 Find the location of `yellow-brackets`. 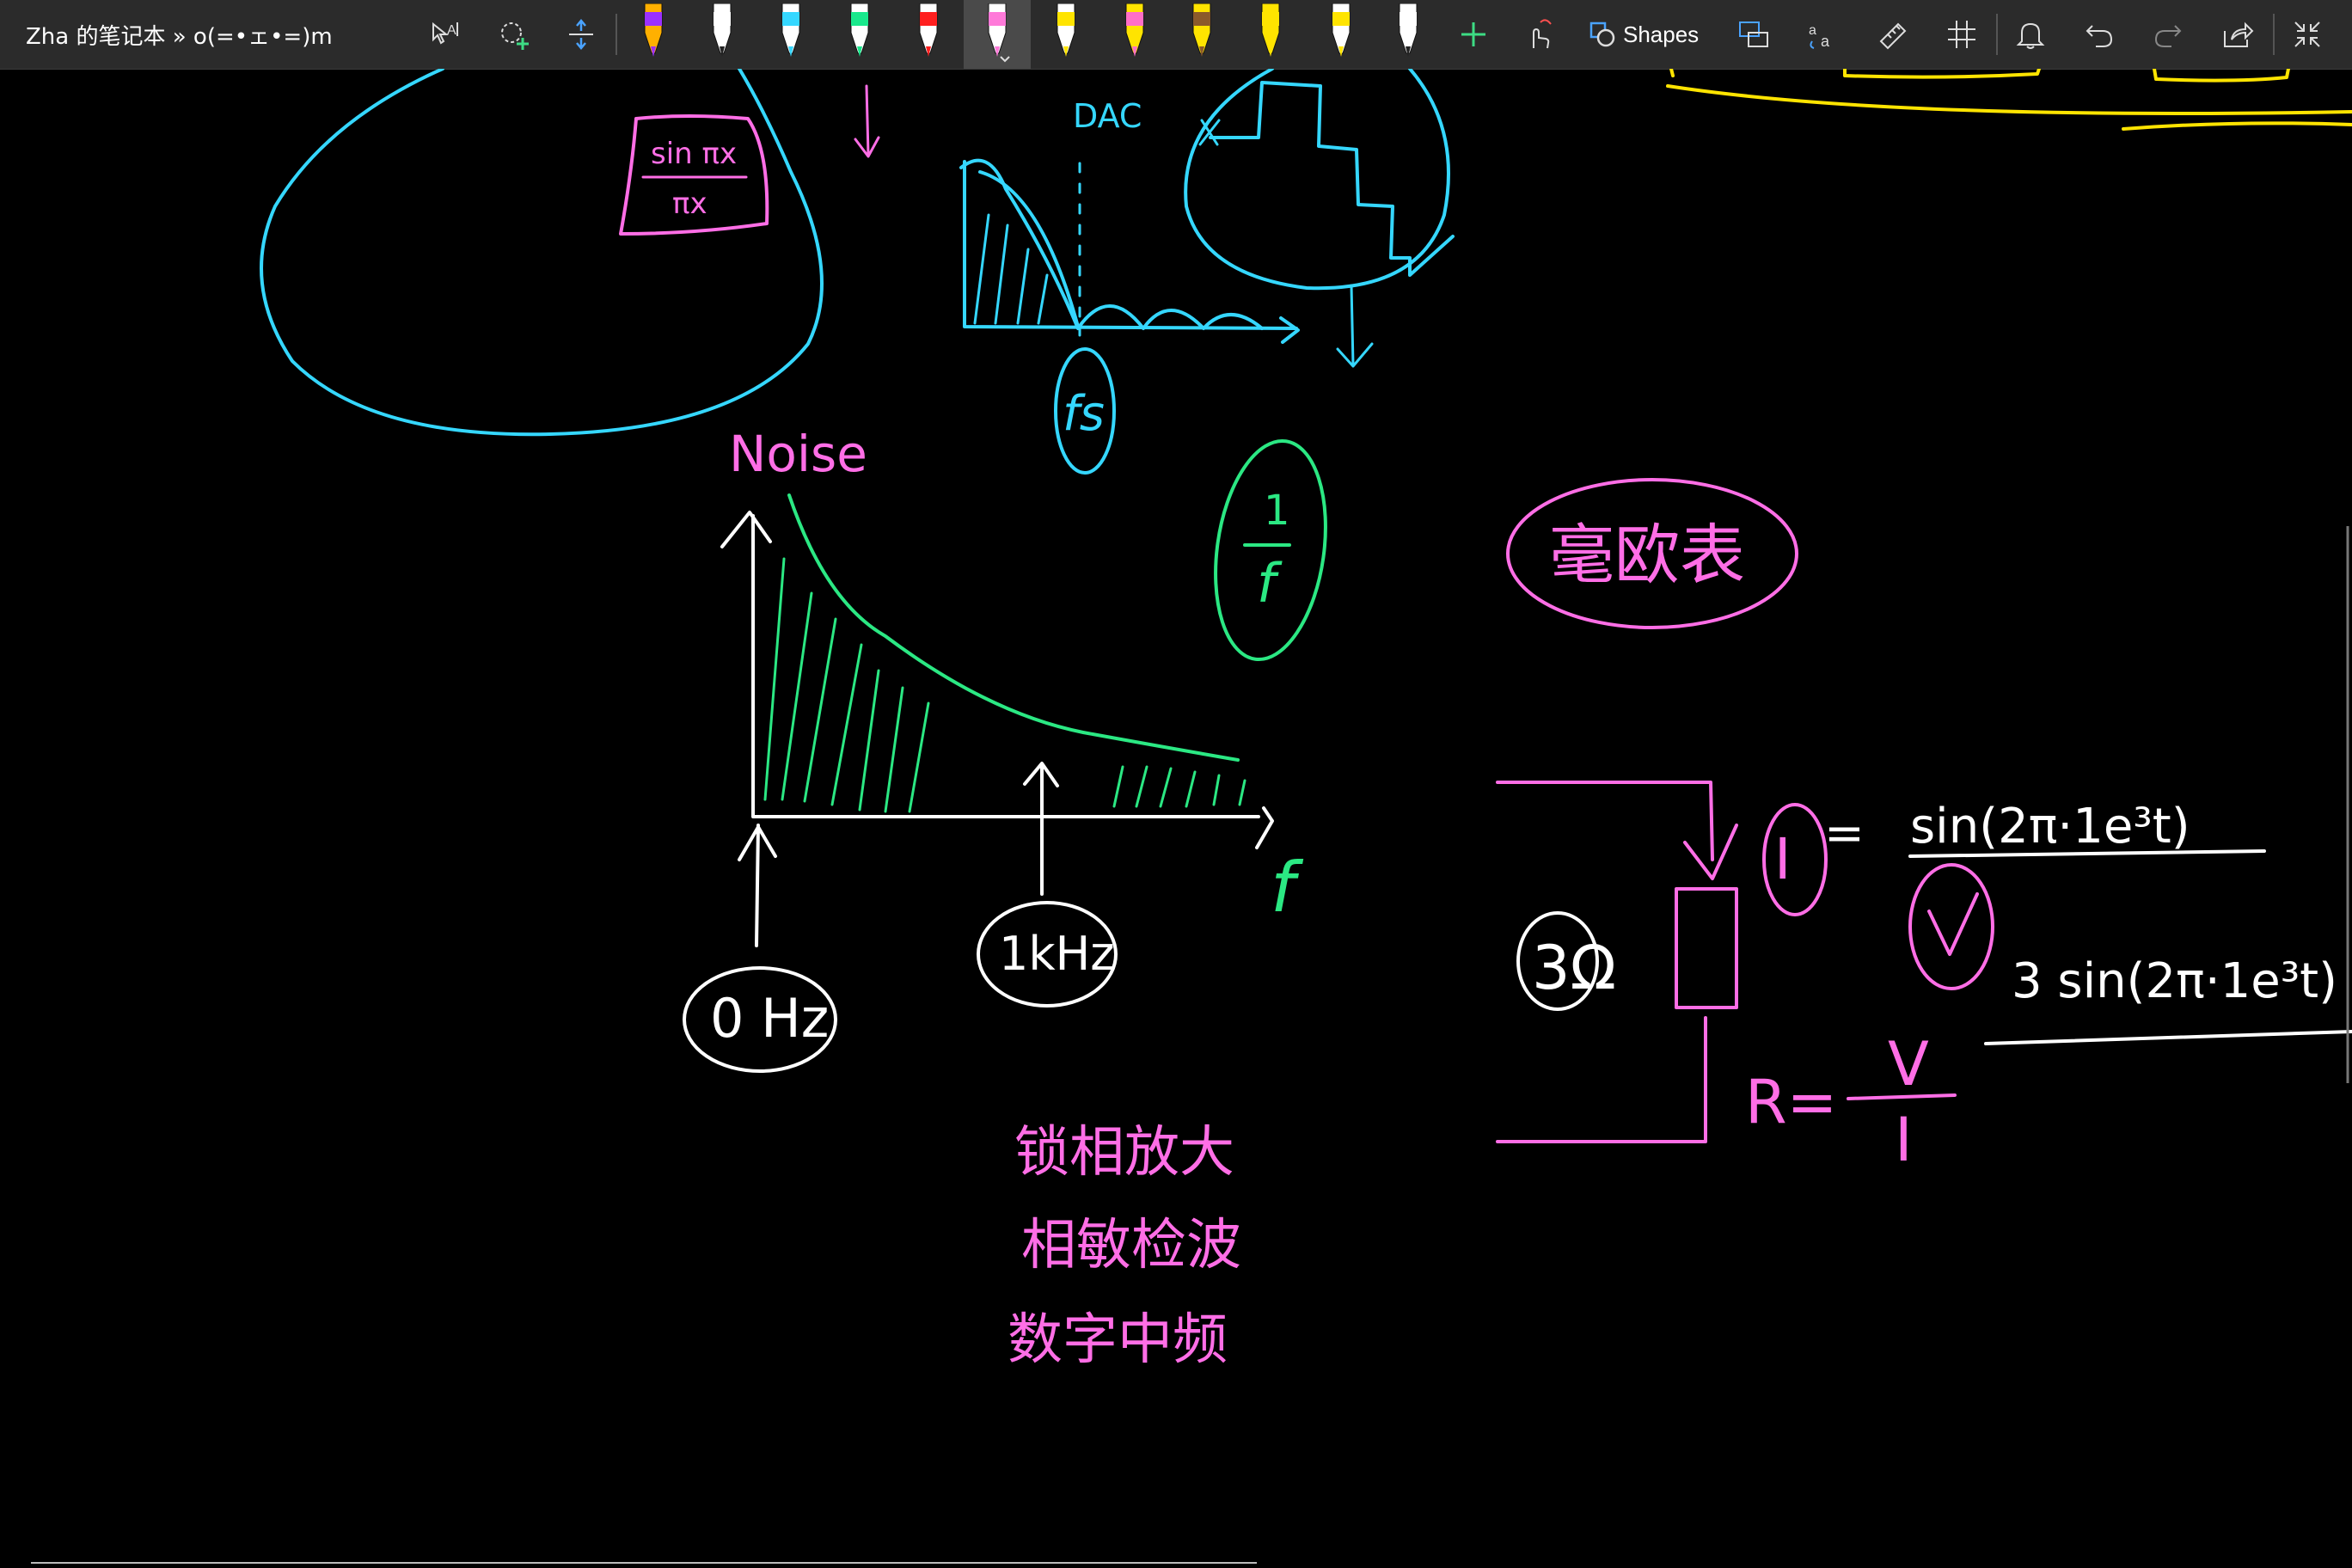

yellow-brackets is located at coordinates (2009, 100).